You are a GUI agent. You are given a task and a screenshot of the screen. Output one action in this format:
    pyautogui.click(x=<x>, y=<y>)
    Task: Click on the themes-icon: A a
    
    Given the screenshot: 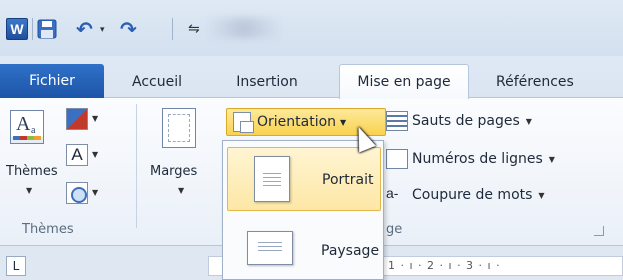 What is the action you would take?
    pyautogui.click(x=27, y=127)
    